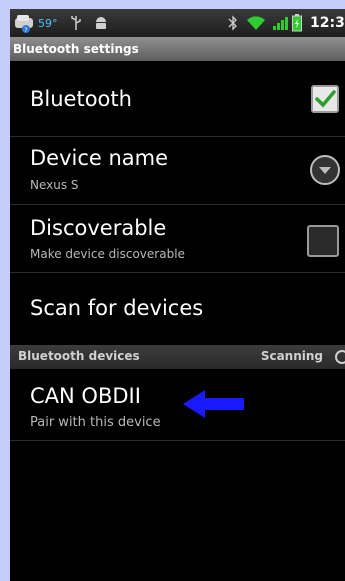 The width and height of the screenshot is (345, 581). Describe the element at coordinates (339, 358) in the screenshot. I see `spinner-icon` at that location.